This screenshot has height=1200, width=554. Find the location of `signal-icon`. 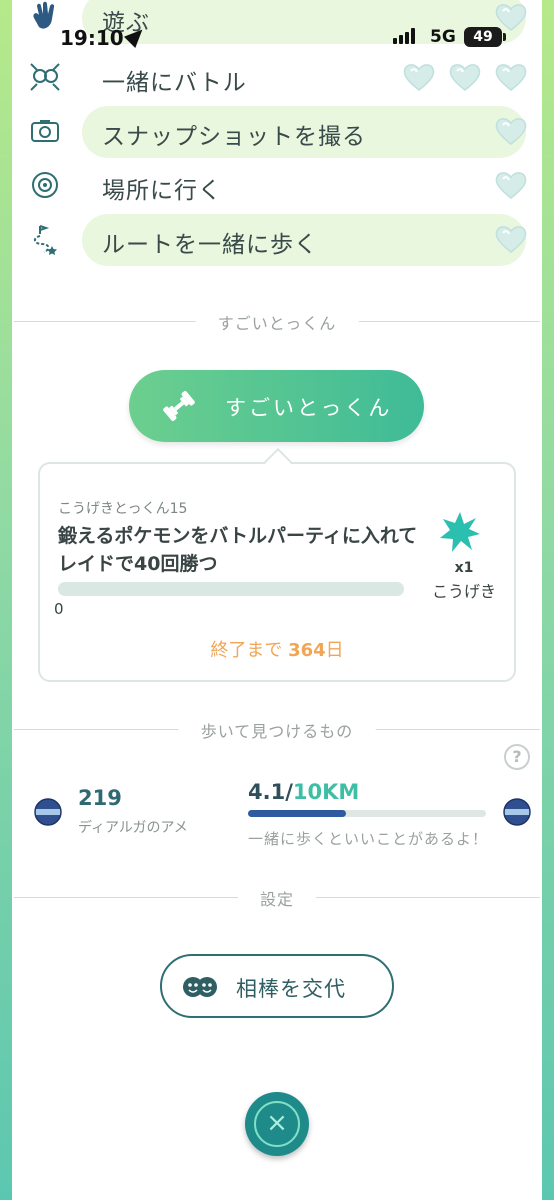

signal-icon is located at coordinates (404, 36).